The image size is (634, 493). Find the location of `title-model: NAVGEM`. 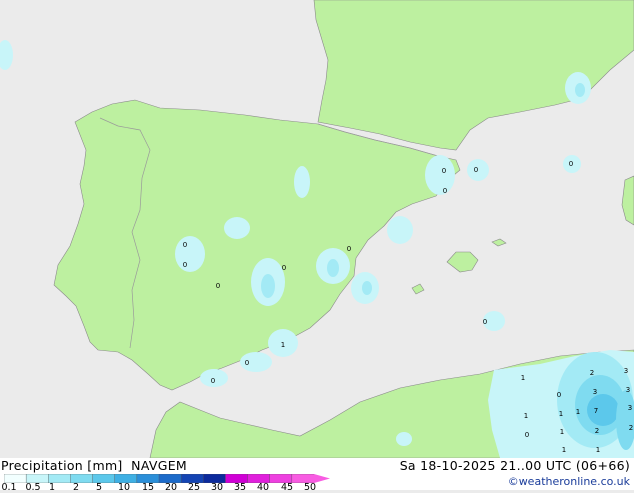

title-model: NAVGEM is located at coordinates (159, 465).